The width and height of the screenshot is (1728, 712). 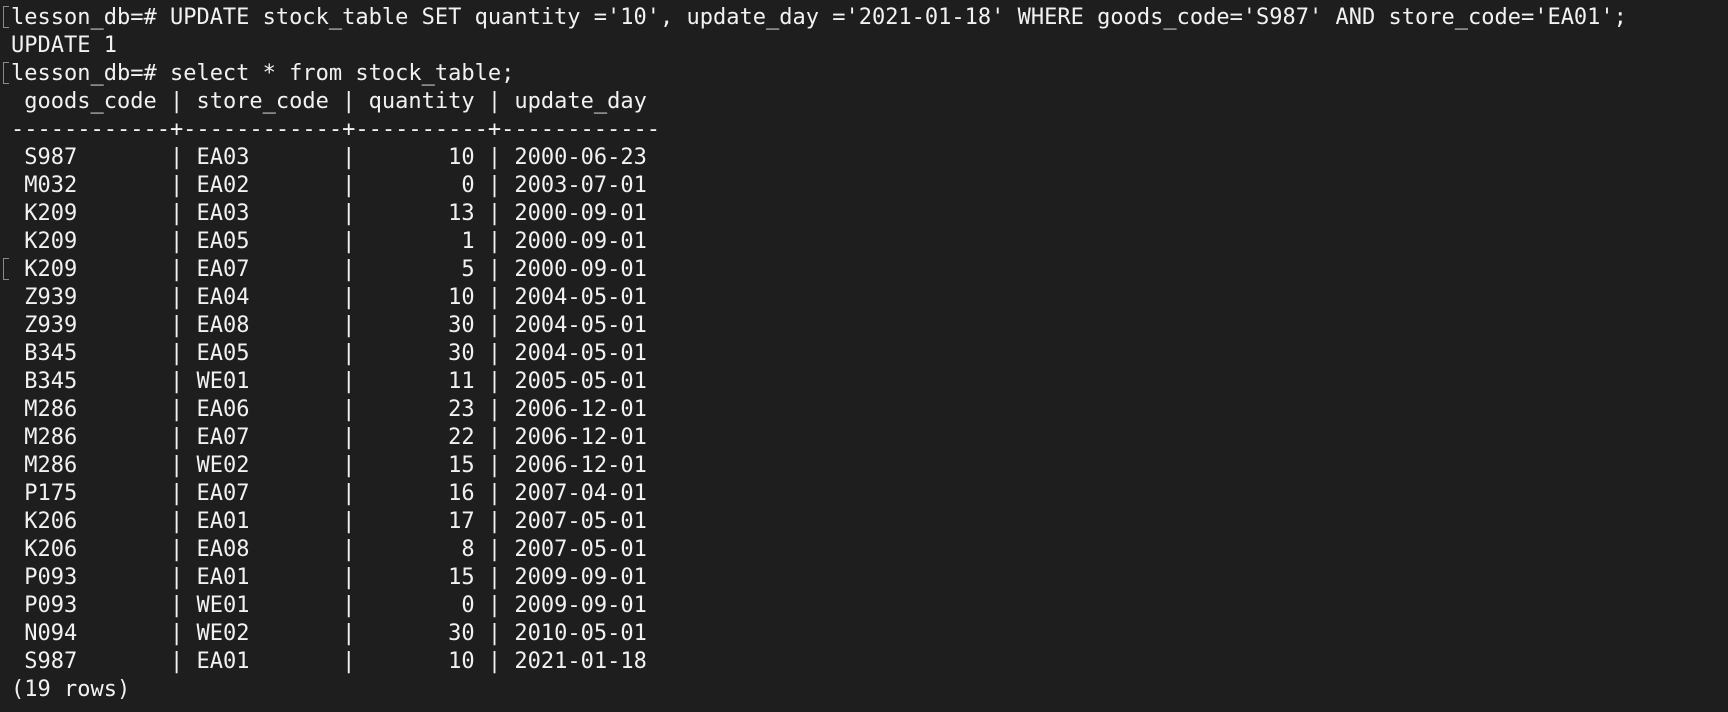 What do you see at coordinates (90, 297) in the screenshot?
I see `cell-goods-code: Z939` at bounding box center [90, 297].